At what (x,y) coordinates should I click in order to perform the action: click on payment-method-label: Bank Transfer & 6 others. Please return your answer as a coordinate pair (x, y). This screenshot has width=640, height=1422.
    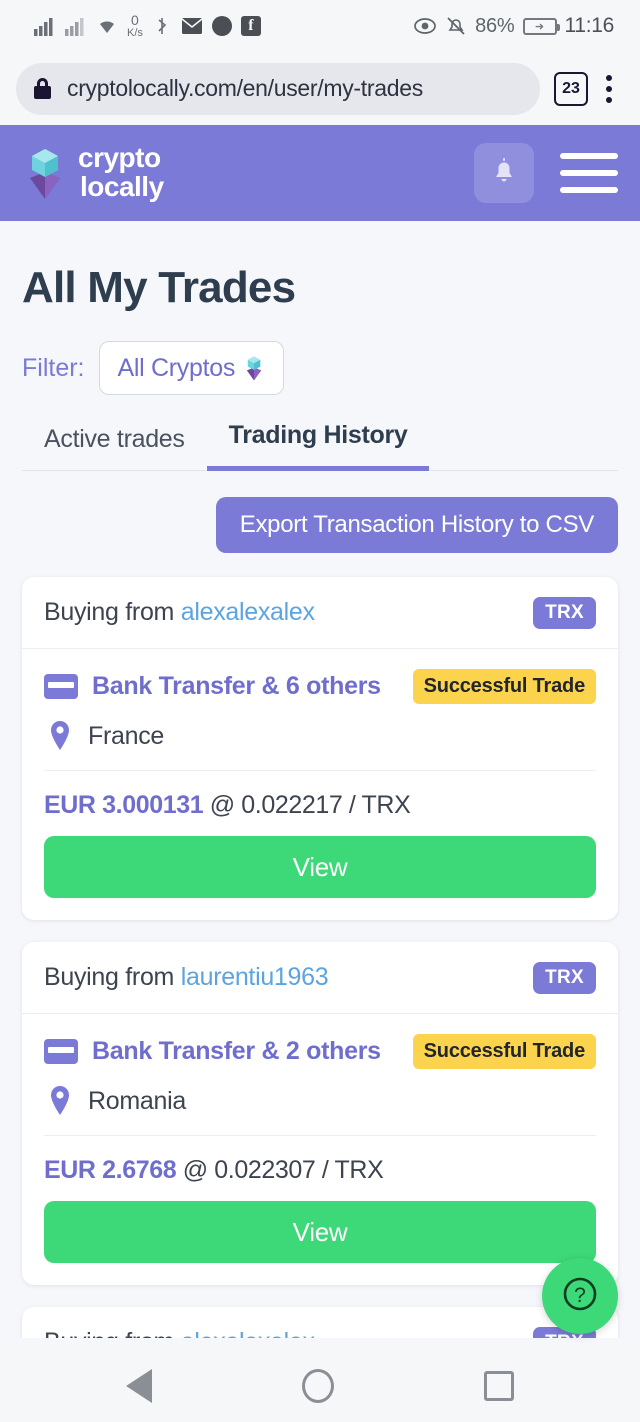
    Looking at the image, I should click on (236, 686).